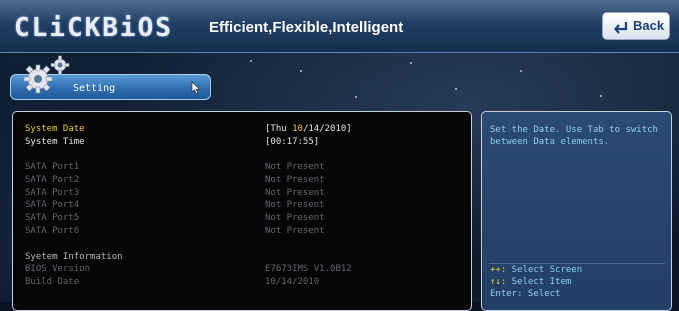 The width and height of the screenshot is (679, 311). I want to click on key-hint-action: Select, so click(541, 294).